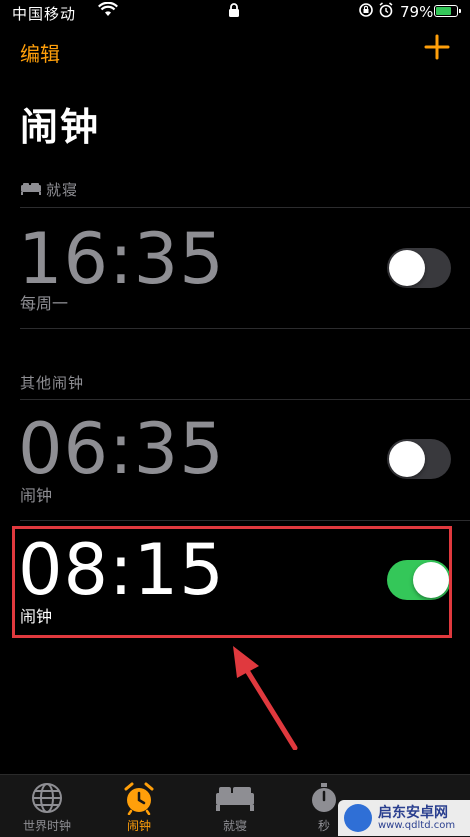  Describe the element at coordinates (323, 826) in the screenshot. I see `tab-label: 秒` at that location.